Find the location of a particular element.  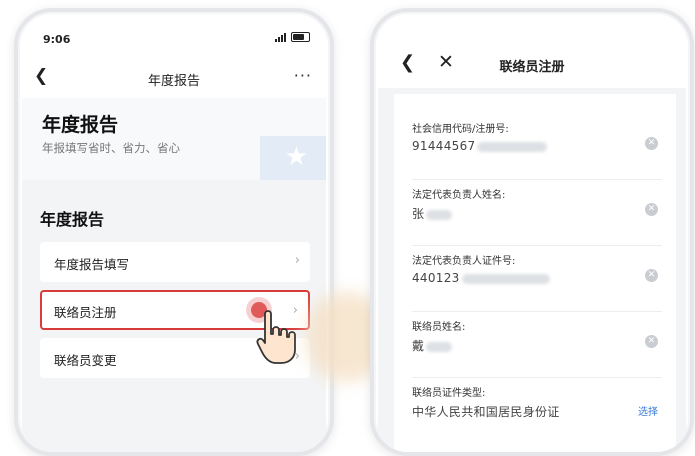

field-label: 联络员证件类型: is located at coordinates (449, 393).